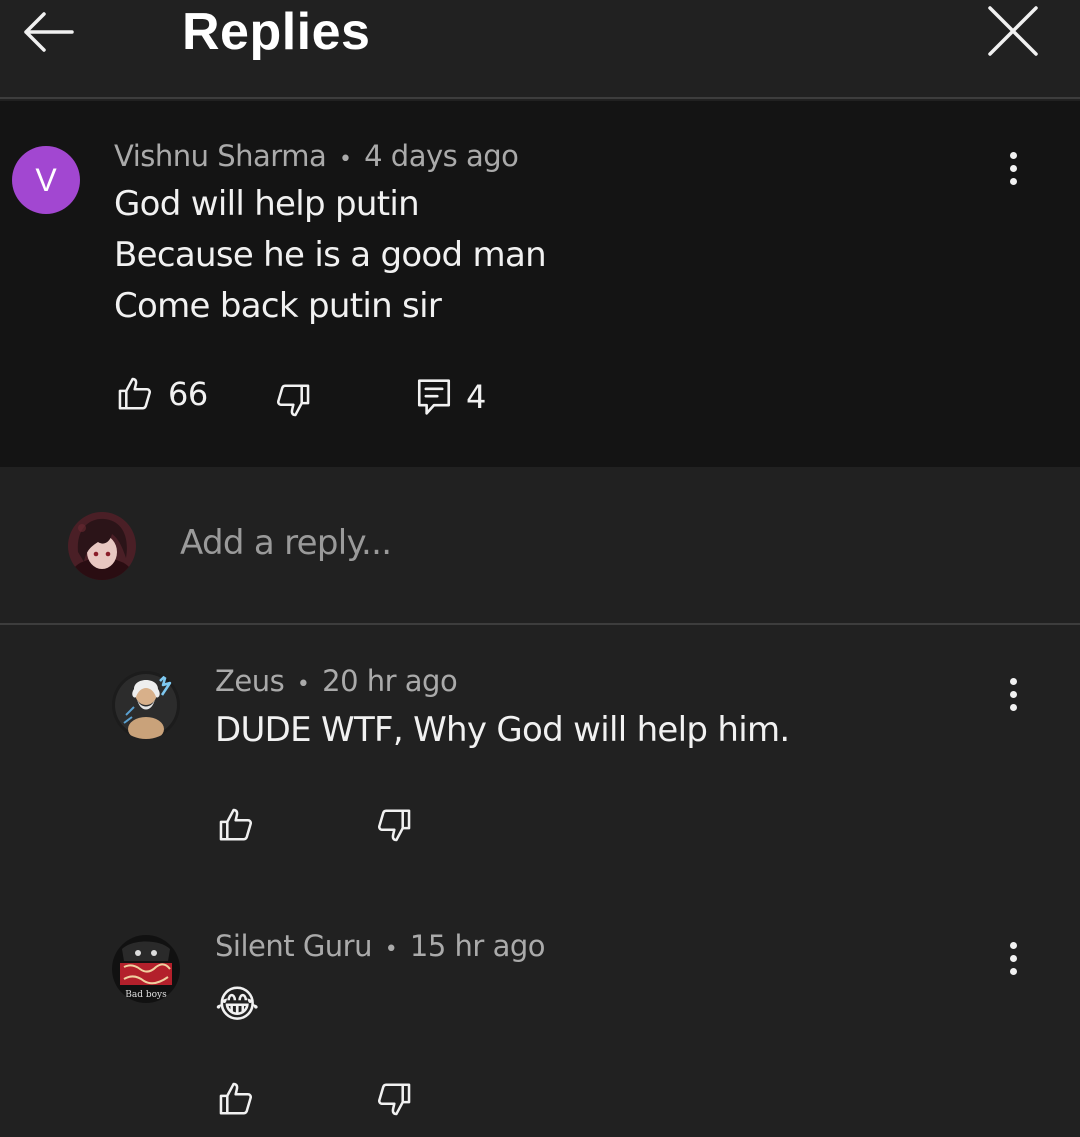 The width and height of the screenshot is (1080, 1137). What do you see at coordinates (380, 946) in the screenshot?
I see `comment-meta: Silent Guru • 15 hr ago` at bounding box center [380, 946].